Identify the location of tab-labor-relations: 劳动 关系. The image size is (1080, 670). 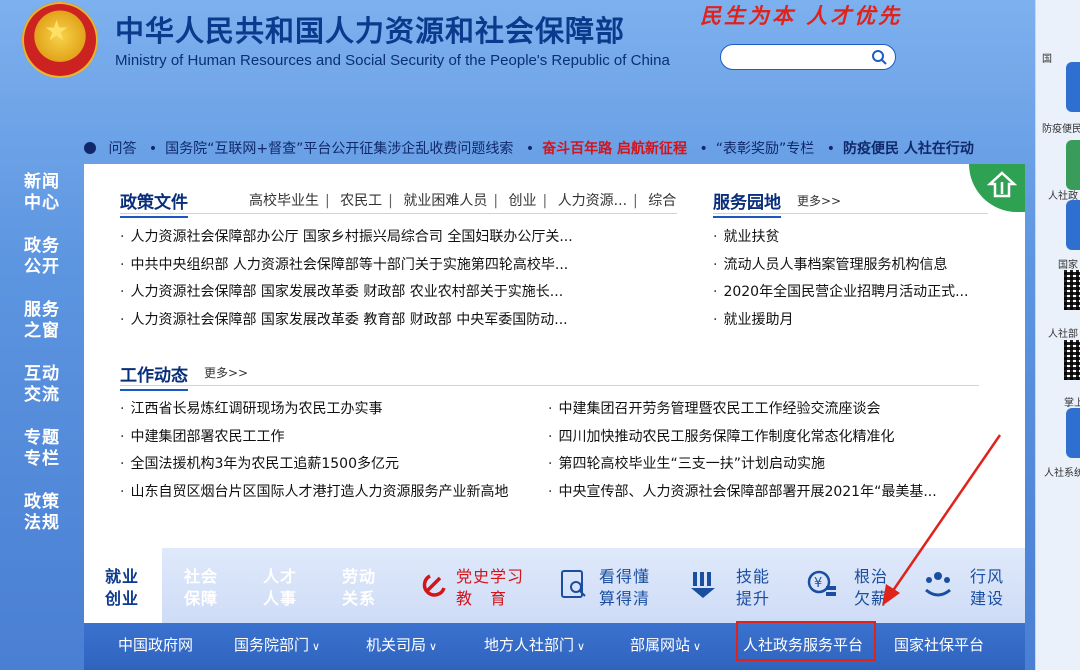
(359, 588).